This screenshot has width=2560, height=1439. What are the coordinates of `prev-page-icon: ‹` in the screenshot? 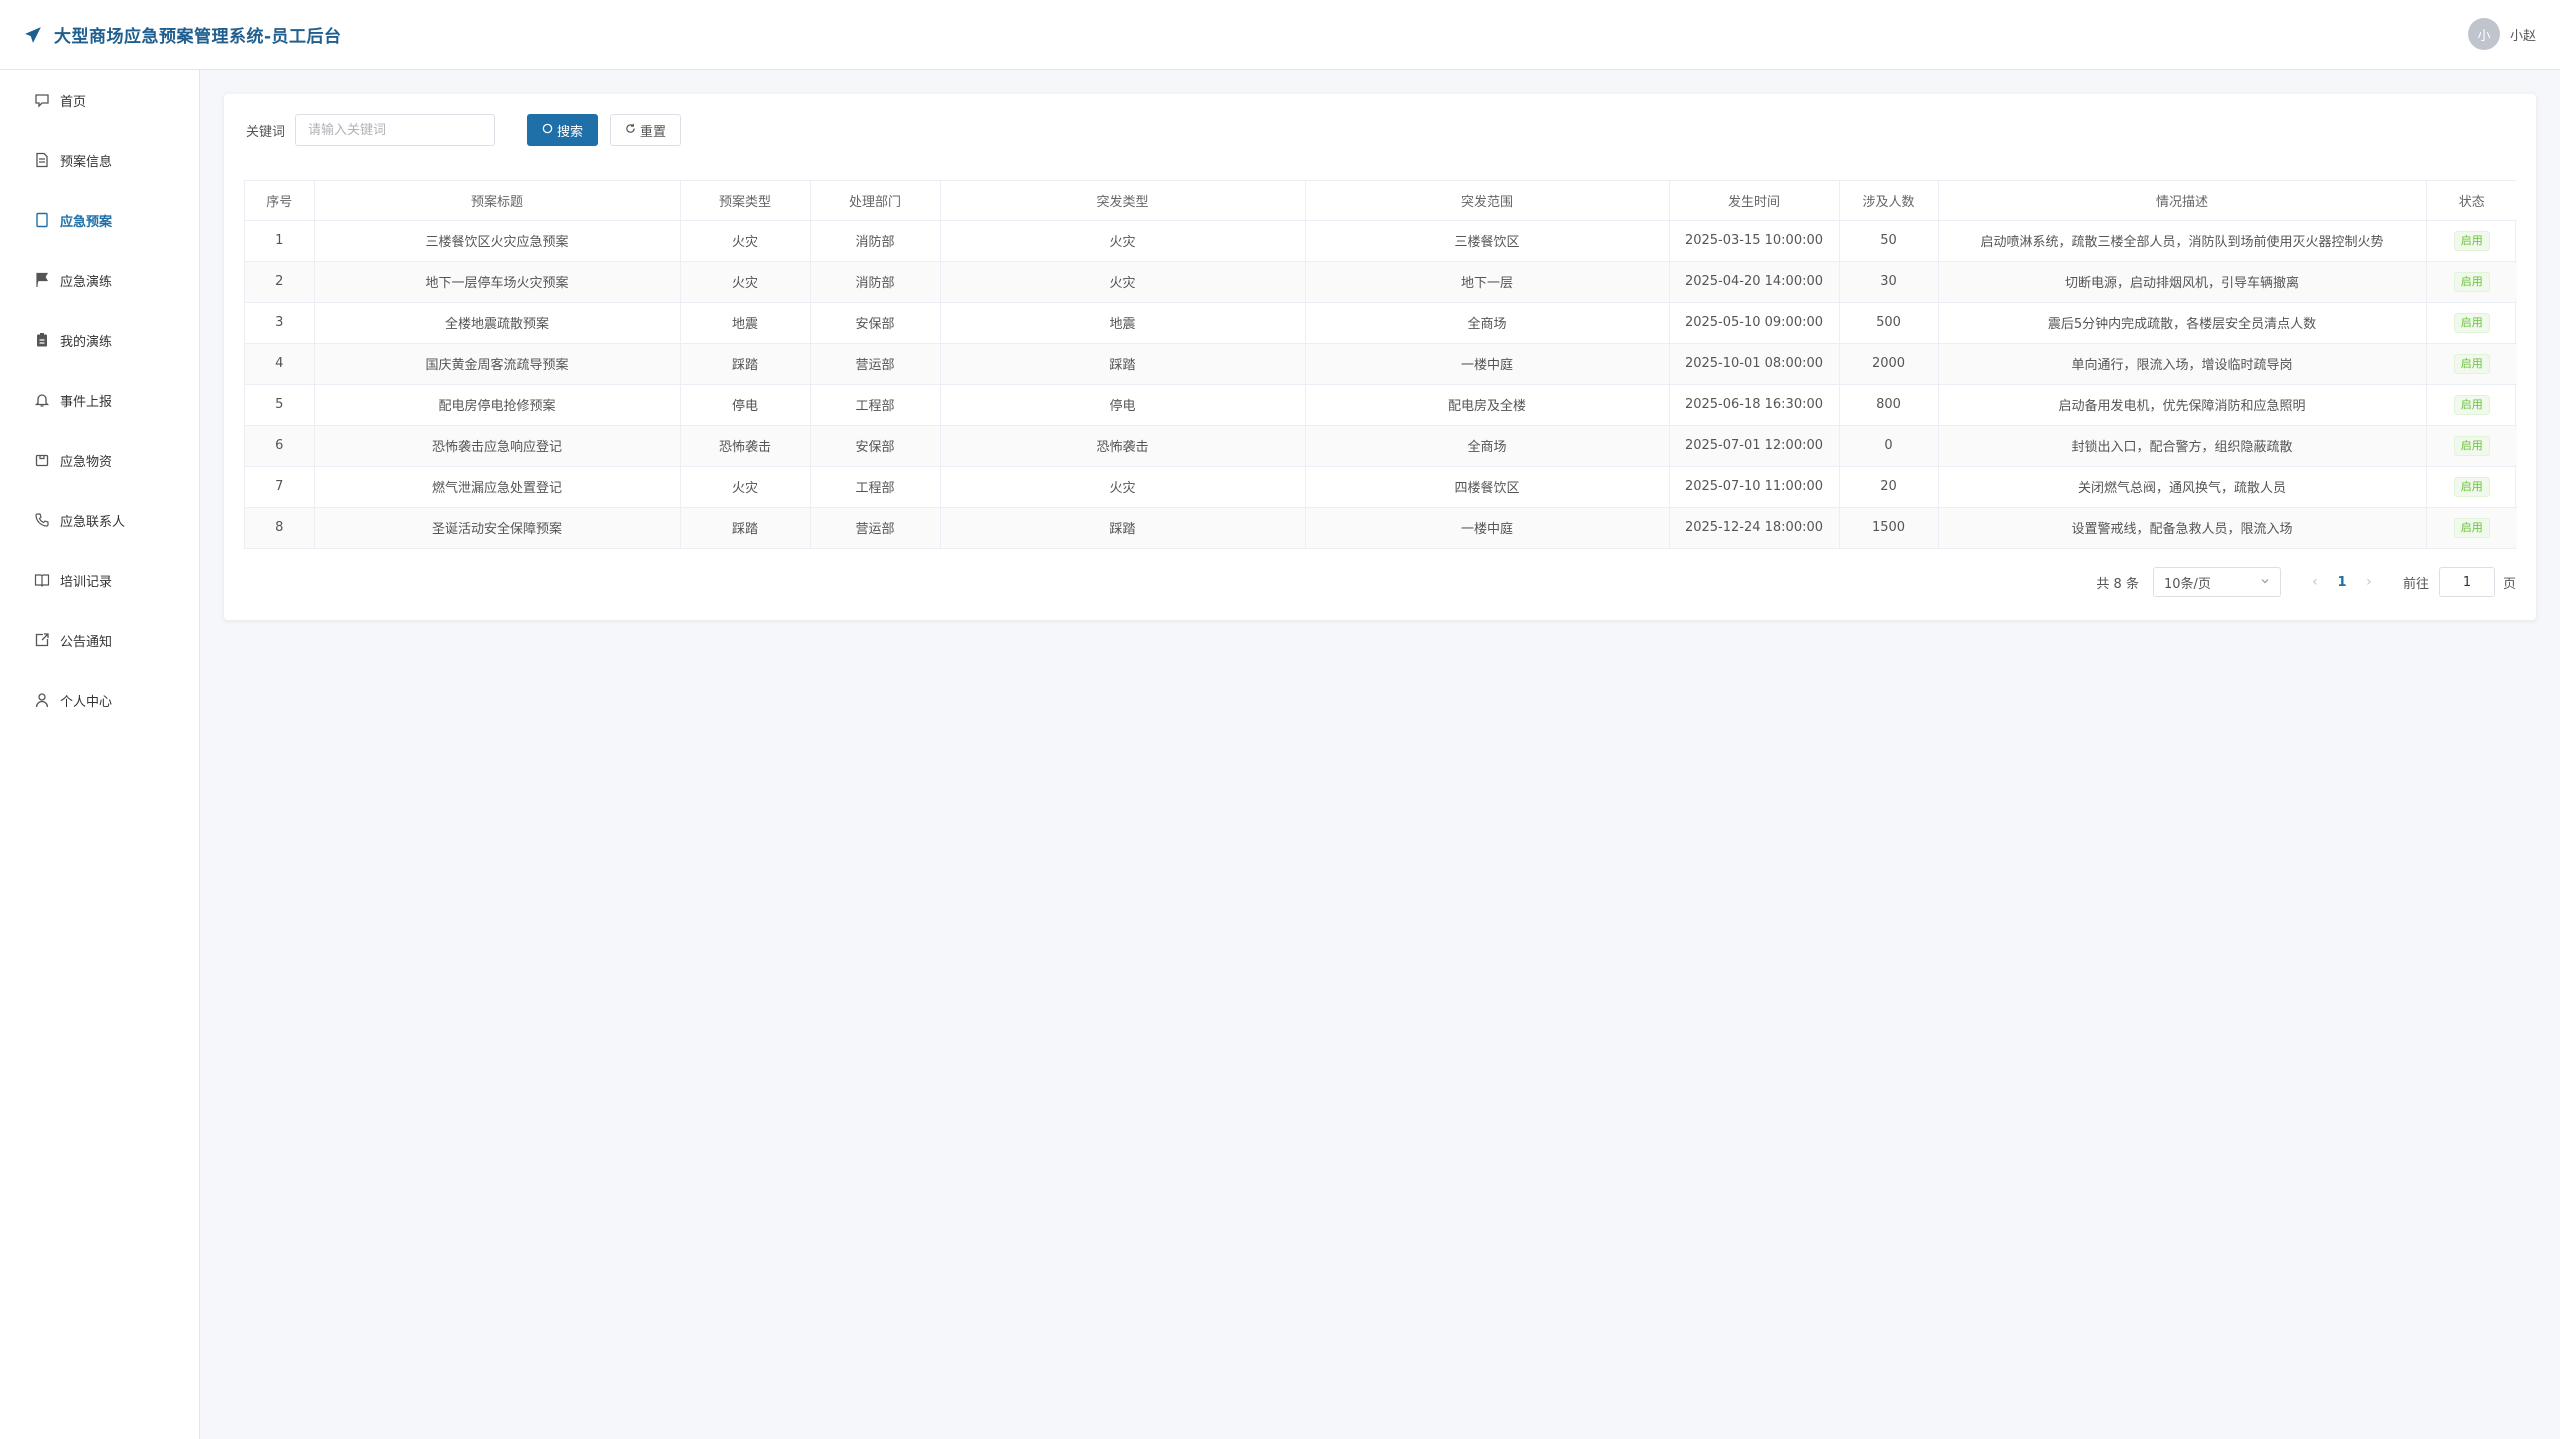 It's located at (2315, 582).